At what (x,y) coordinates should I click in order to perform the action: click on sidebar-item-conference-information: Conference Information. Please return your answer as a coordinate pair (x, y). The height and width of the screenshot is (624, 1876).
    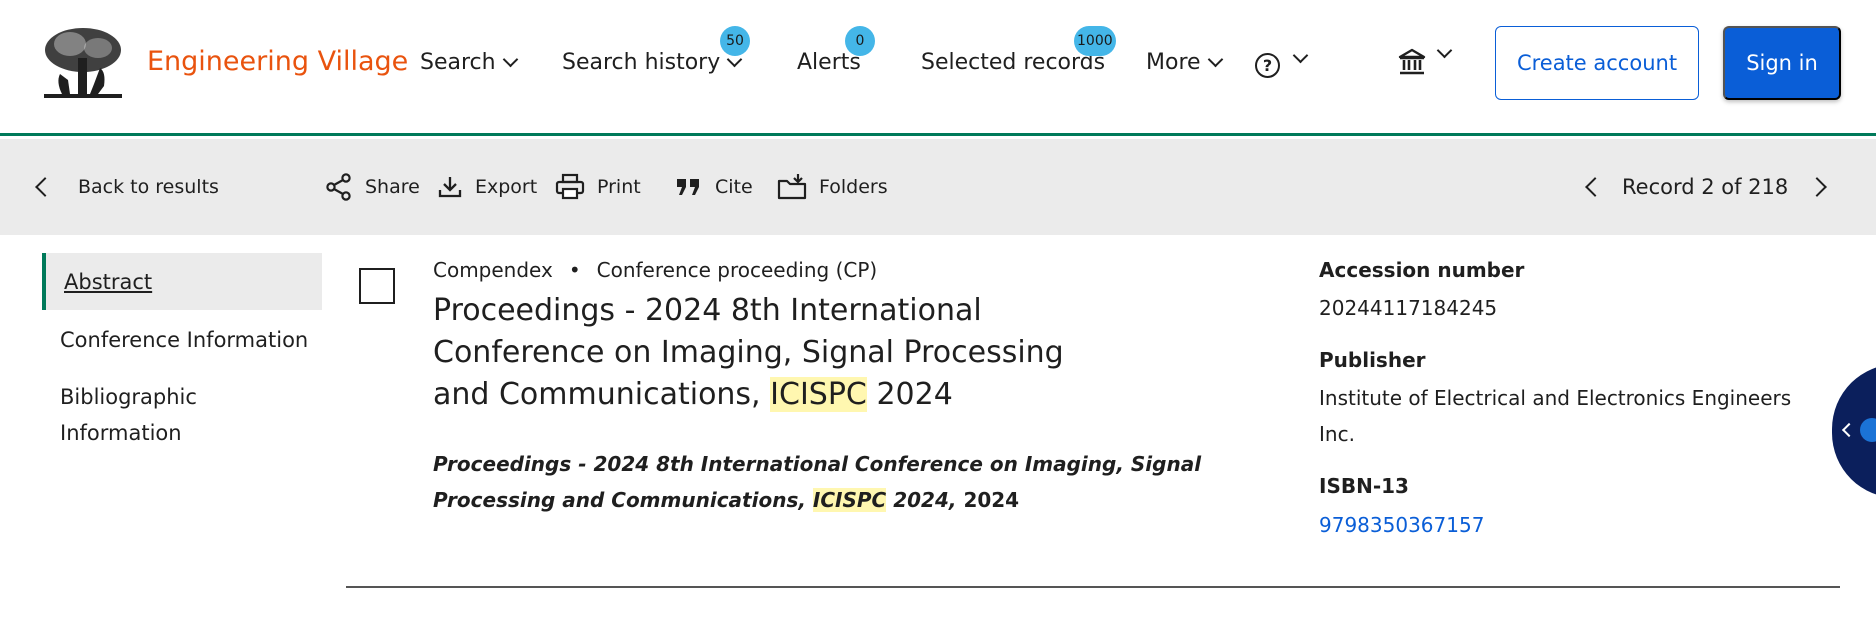
    Looking at the image, I should click on (182, 340).